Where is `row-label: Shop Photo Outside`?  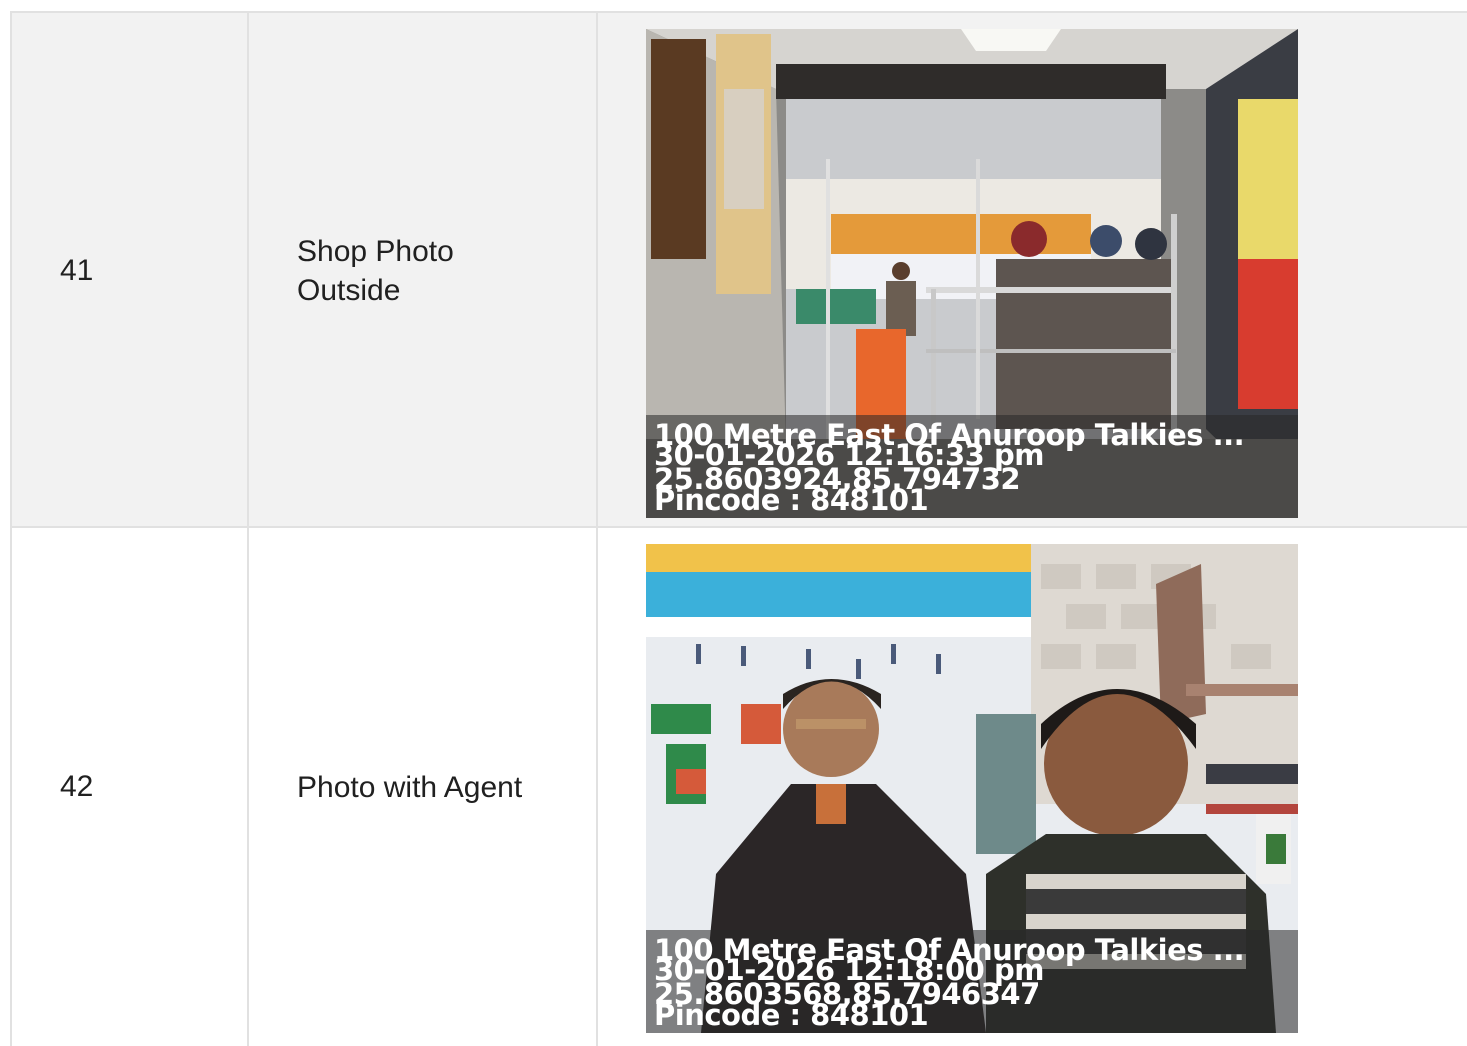 row-label: Shop Photo Outside is located at coordinates (421, 270).